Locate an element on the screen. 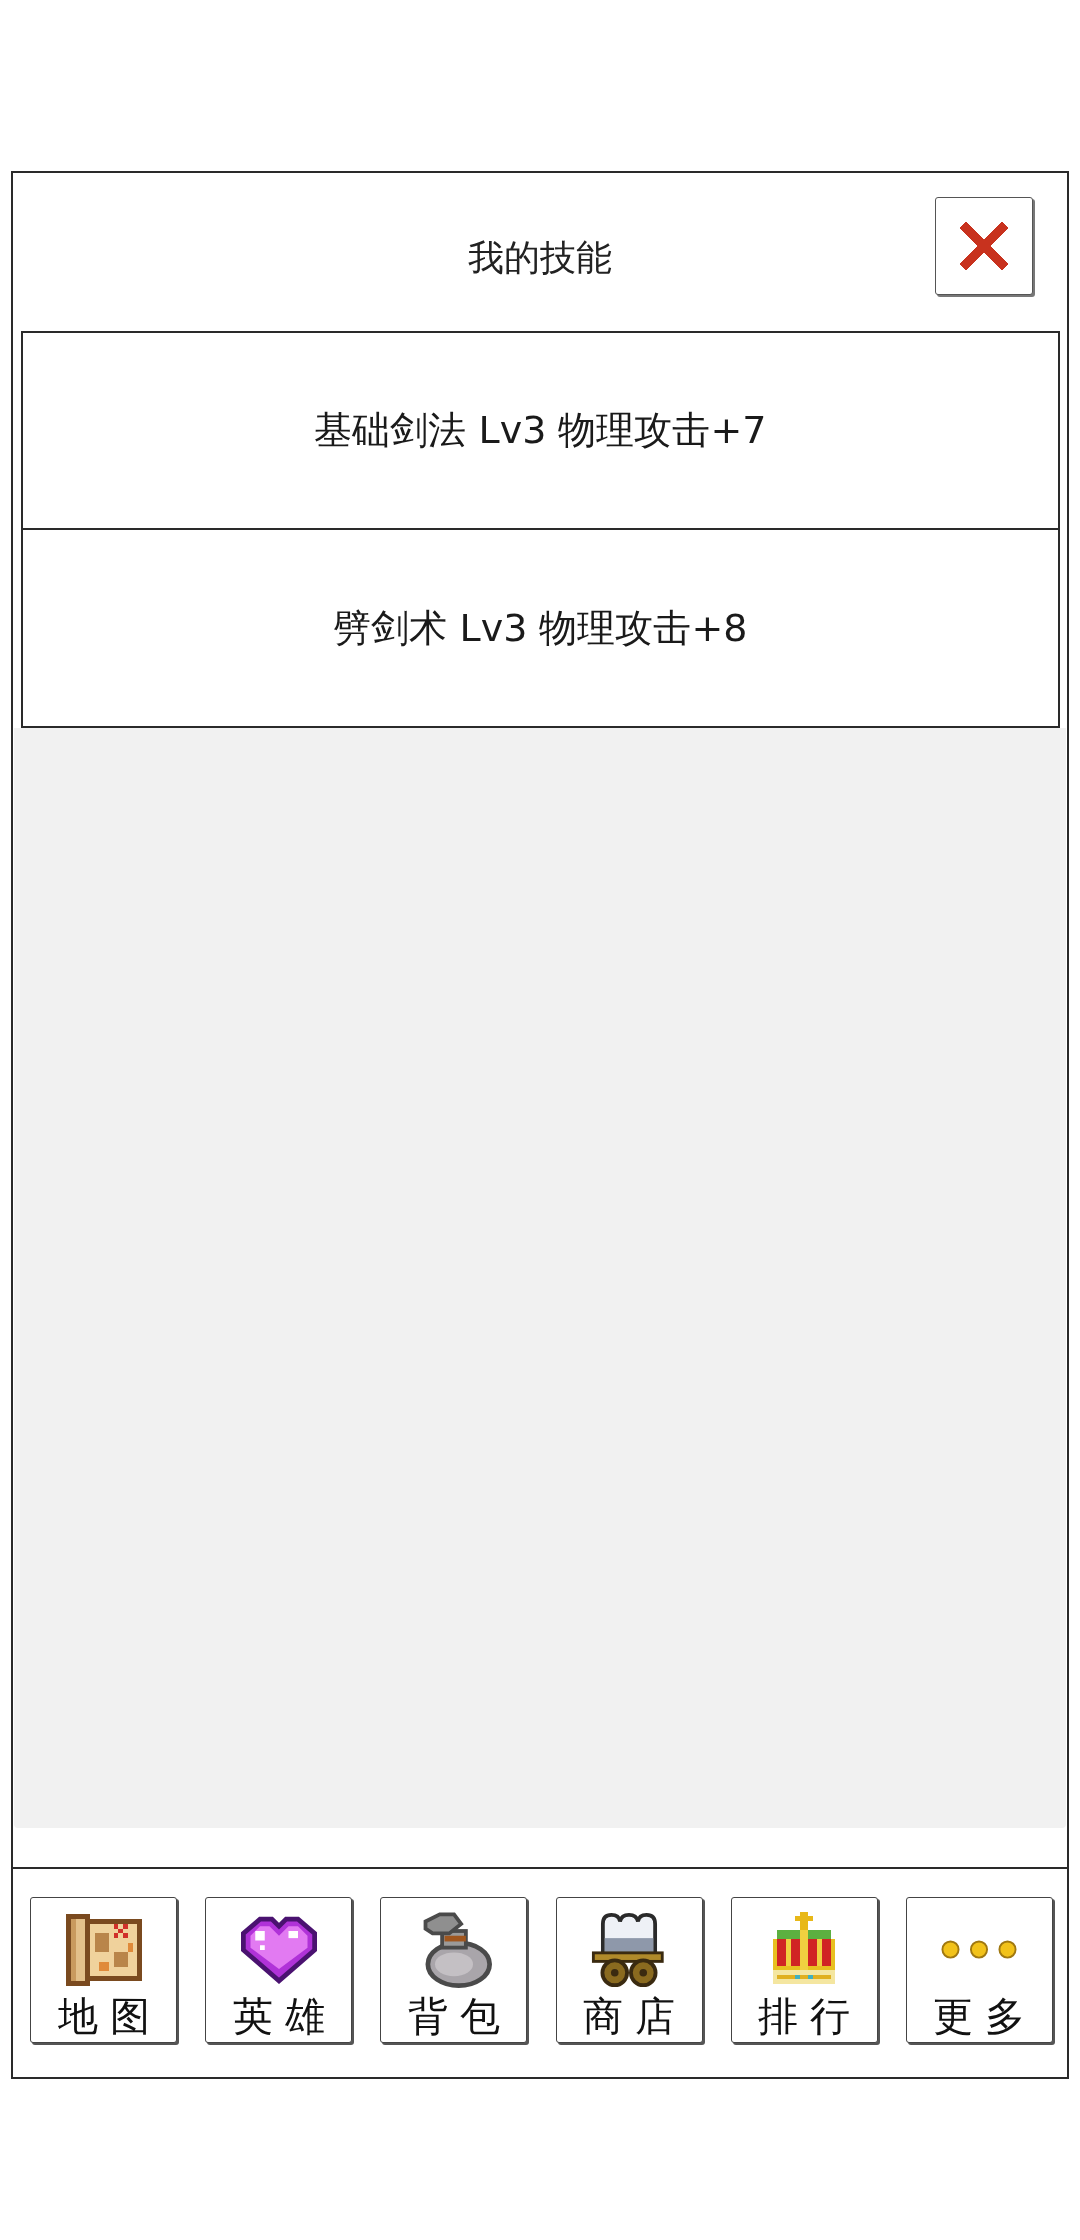 The image size is (1080, 2240). skill-row: 劈剑术 Lv3 物理攻击+8 is located at coordinates (540, 629).